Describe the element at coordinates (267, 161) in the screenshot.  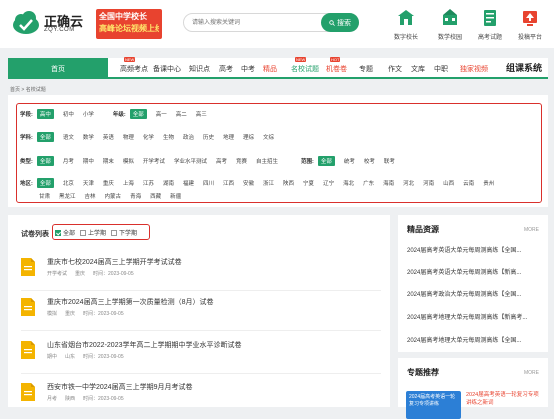
I see `filter-option: 自主招生` at that location.